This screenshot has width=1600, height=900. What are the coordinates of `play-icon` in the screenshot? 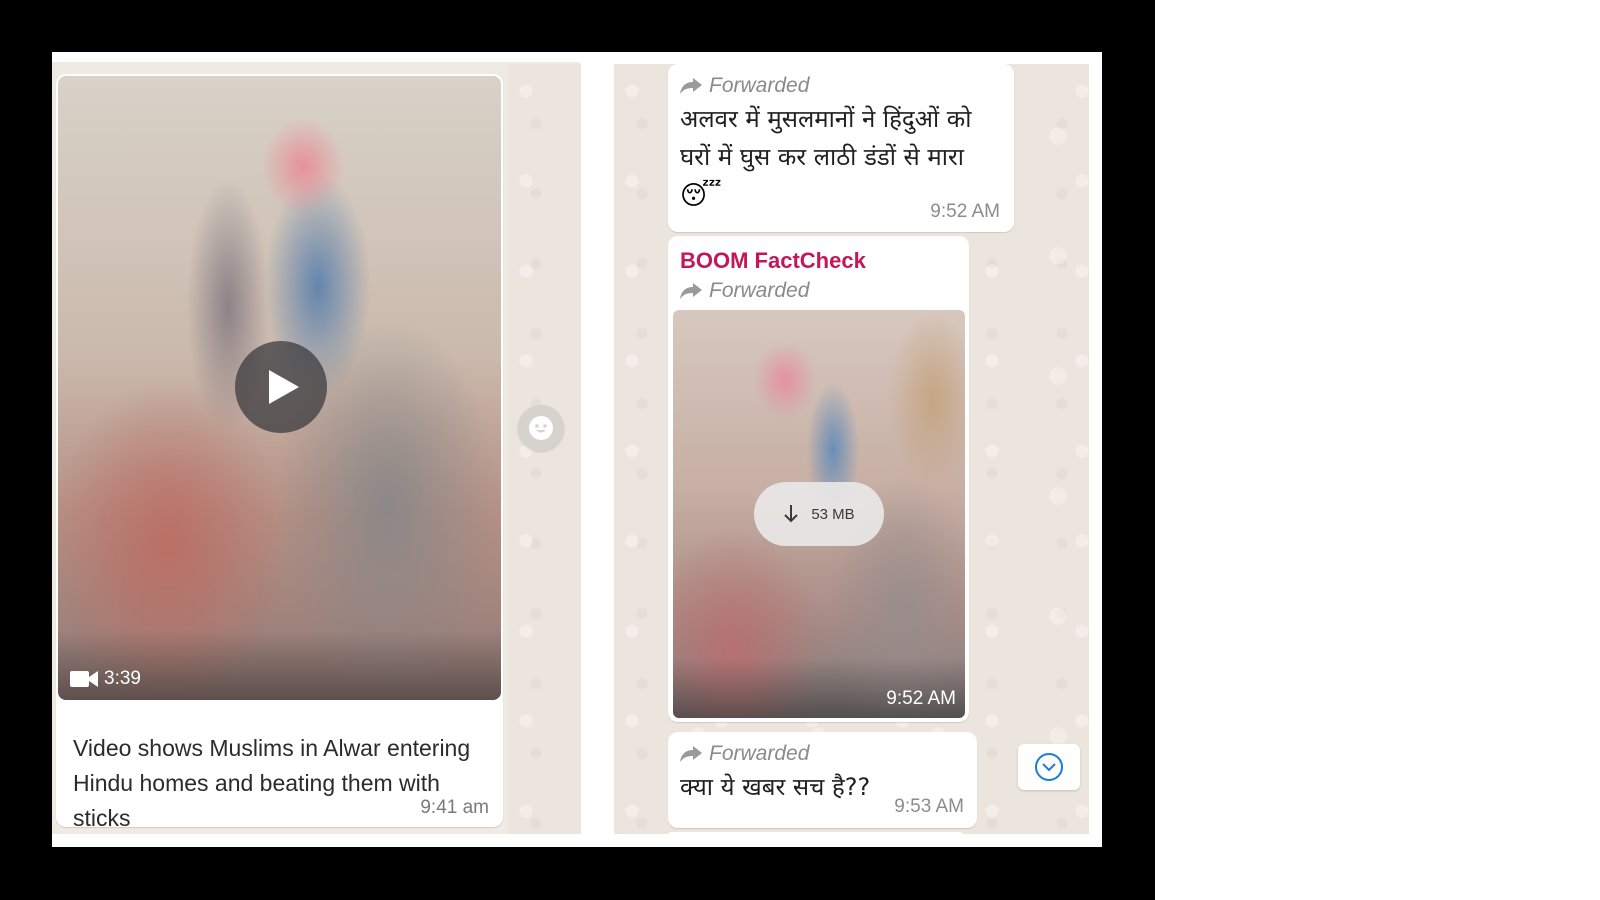 It's located at (284, 387).